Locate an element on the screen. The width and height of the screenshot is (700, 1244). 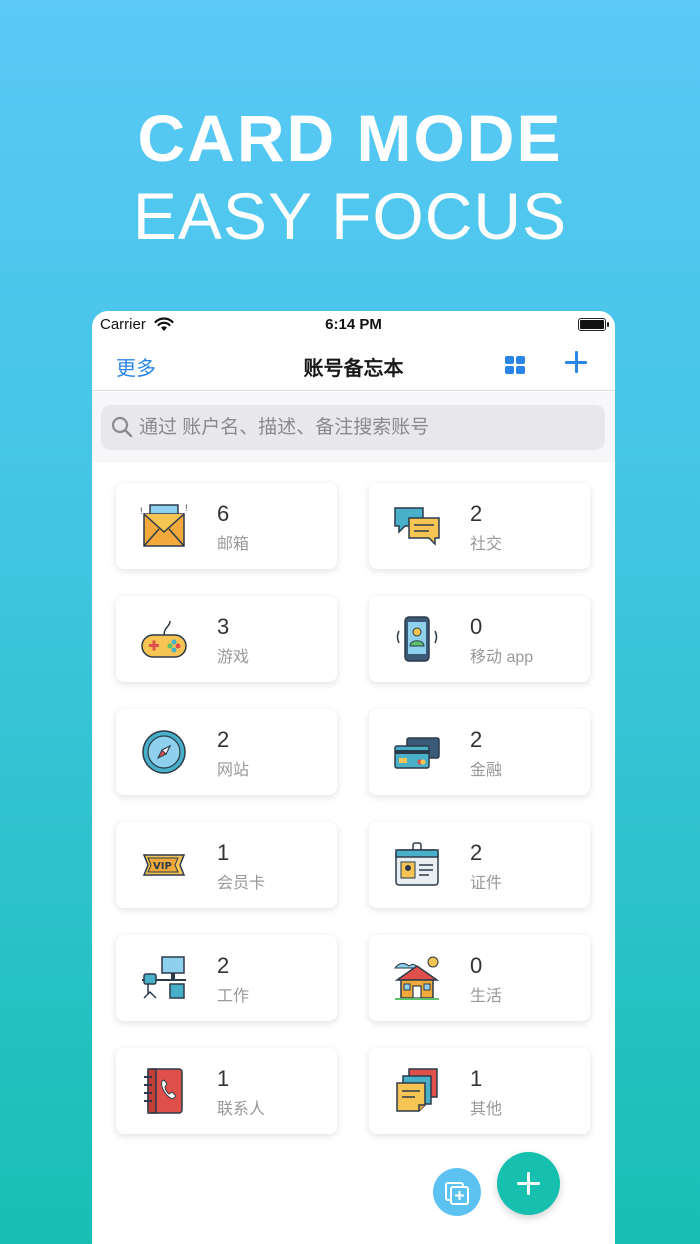
house-icon is located at coordinates (416, 978).